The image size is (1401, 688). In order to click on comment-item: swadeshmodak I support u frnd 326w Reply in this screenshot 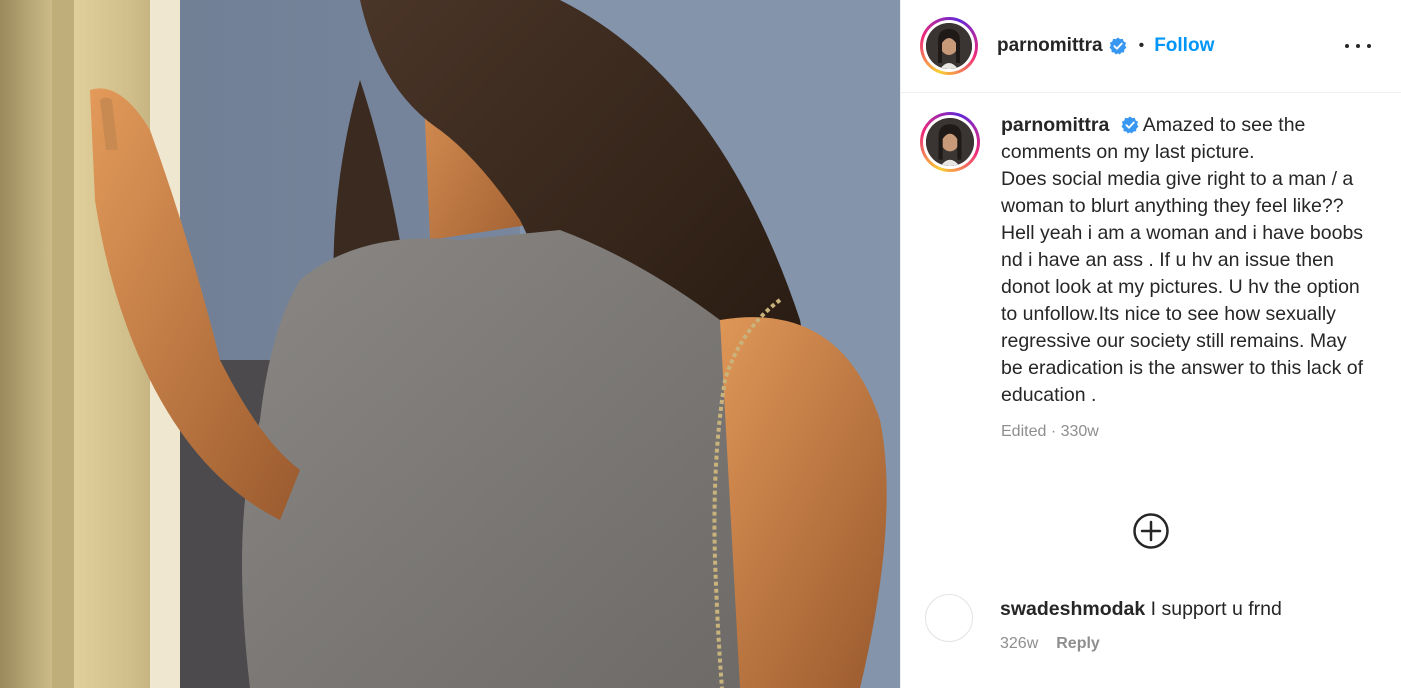, I will do `click(1155, 623)`.